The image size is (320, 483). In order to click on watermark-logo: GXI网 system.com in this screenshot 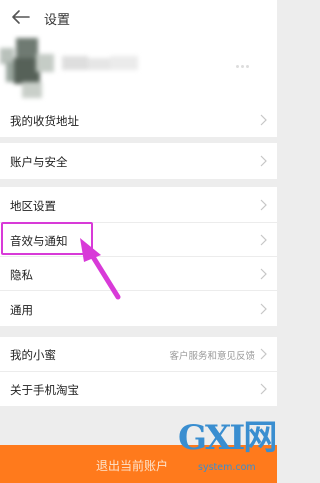, I will do `click(227, 446)`.